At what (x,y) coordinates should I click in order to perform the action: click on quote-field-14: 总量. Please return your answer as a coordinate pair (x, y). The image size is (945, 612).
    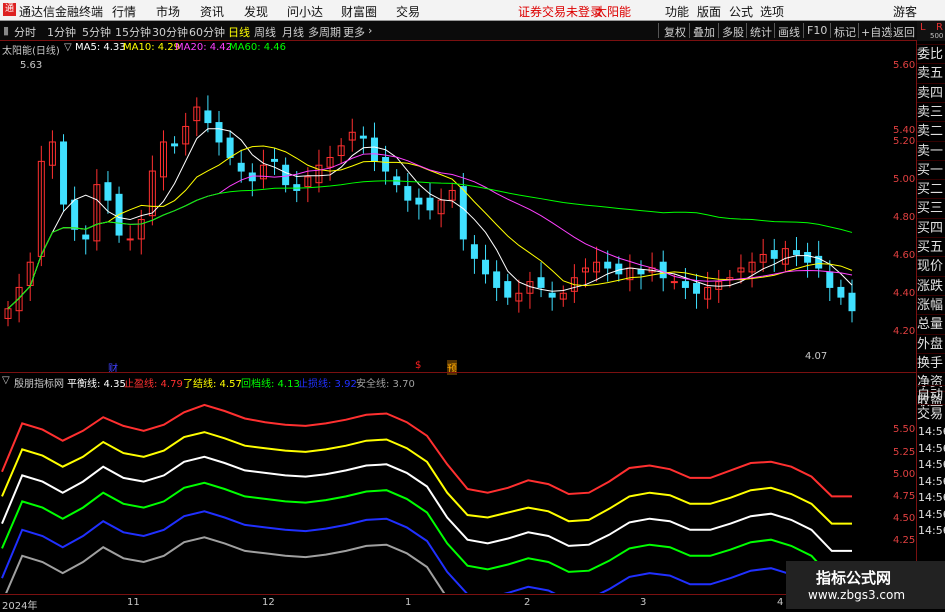
    Looking at the image, I should click on (931, 324).